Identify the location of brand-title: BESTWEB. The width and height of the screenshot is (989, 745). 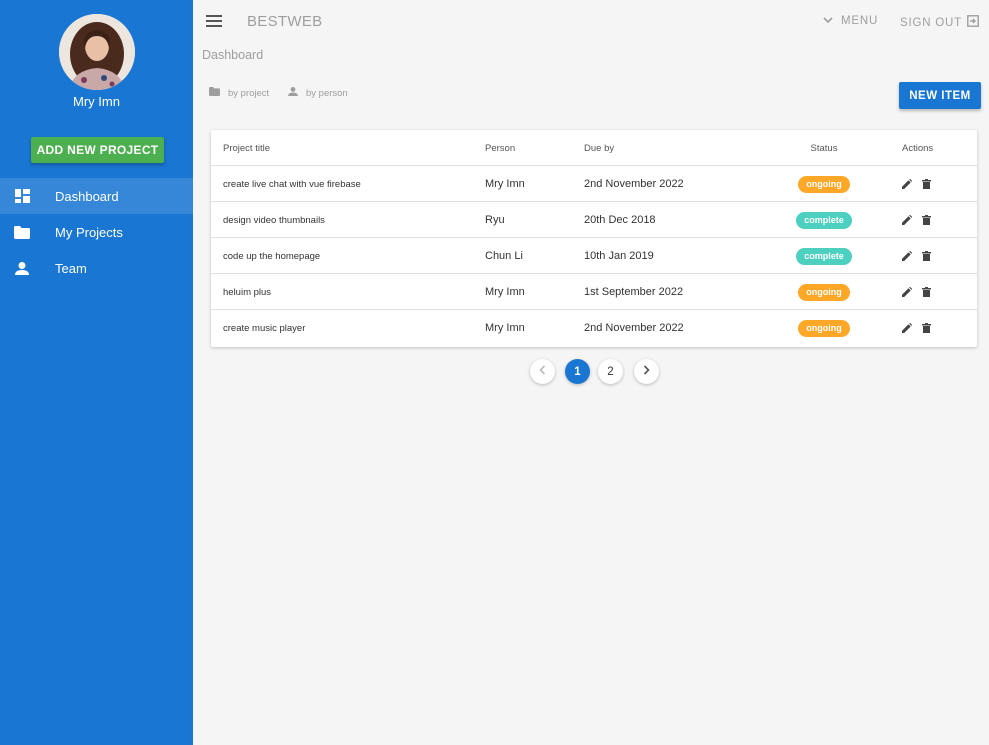
(285, 21).